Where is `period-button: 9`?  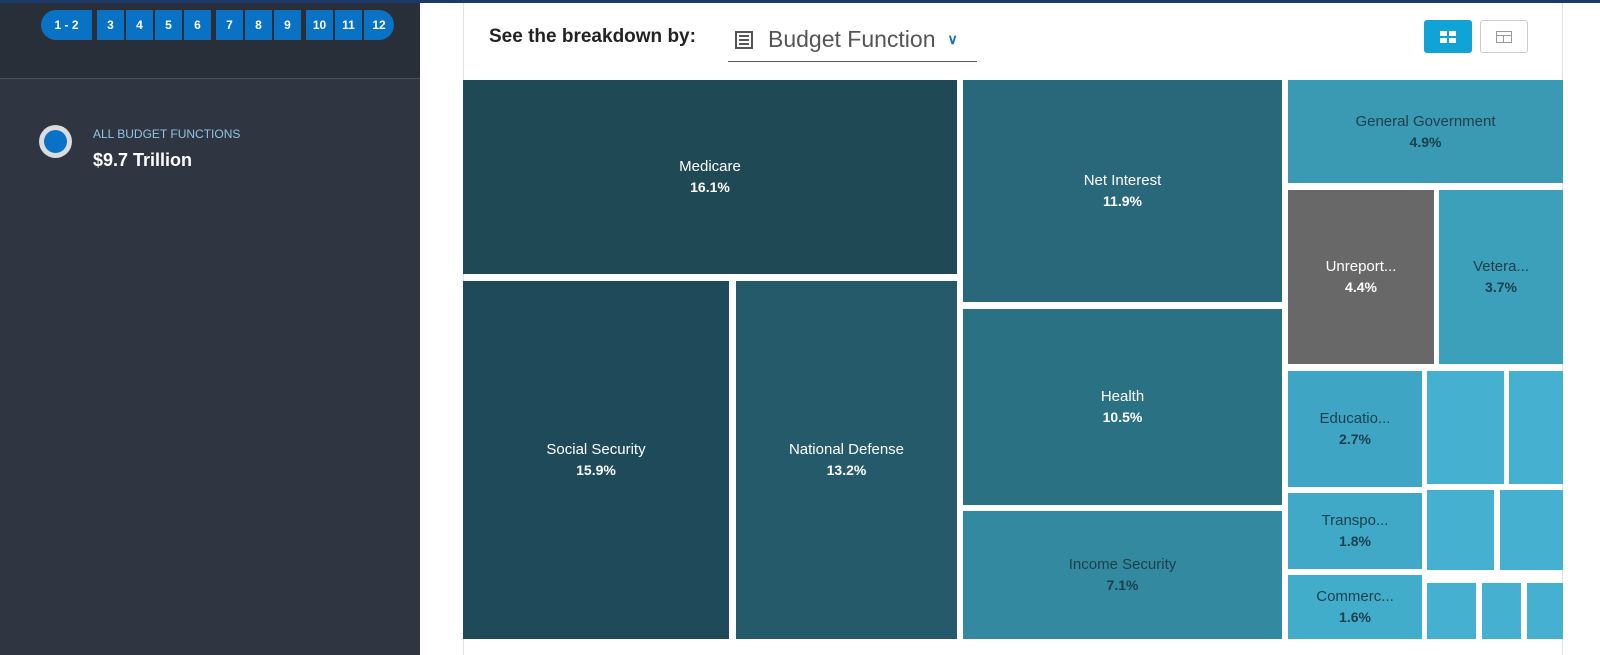 period-button: 9 is located at coordinates (287, 25).